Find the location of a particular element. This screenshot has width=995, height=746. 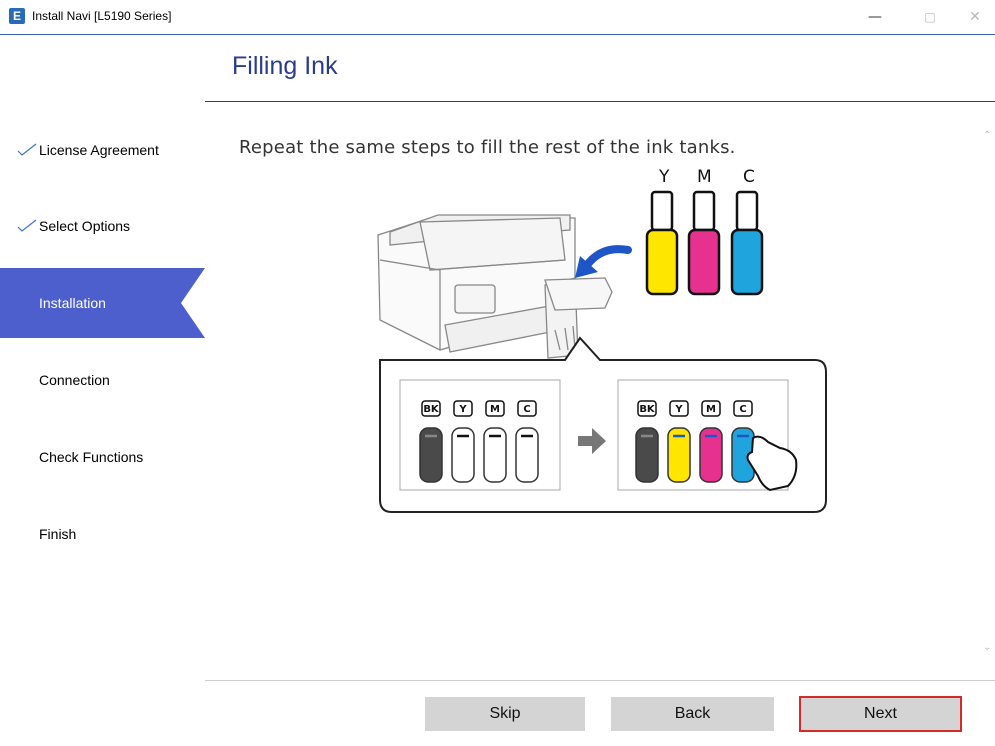

window-title: Install Navi [L5190 Series] is located at coordinates (102, 16).